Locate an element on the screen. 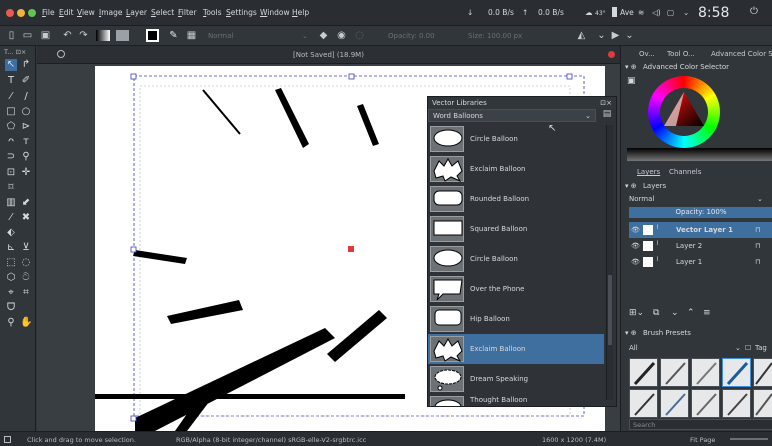 The width and height of the screenshot is (772, 446). opacity-slider: Opacity: 0.00 is located at coordinates (411, 36).